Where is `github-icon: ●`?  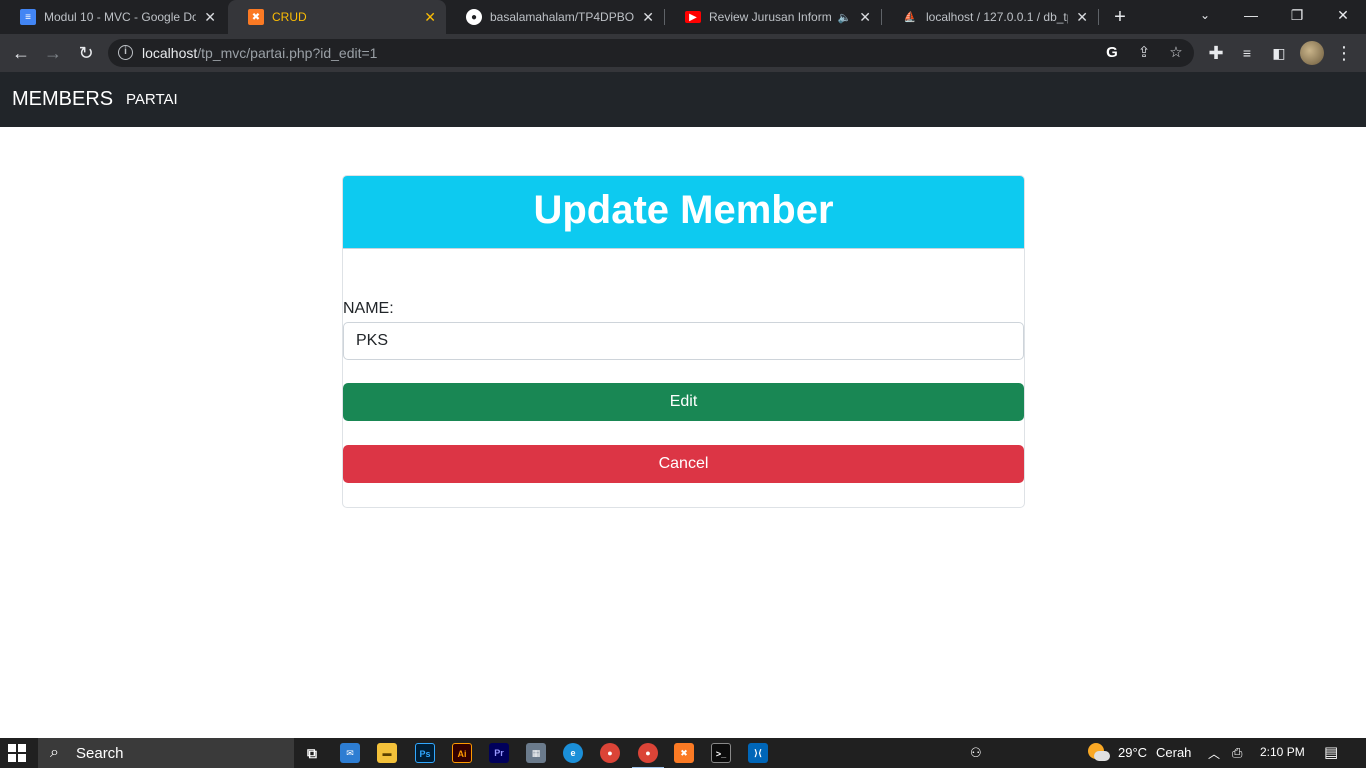 github-icon: ● is located at coordinates (474, 17).